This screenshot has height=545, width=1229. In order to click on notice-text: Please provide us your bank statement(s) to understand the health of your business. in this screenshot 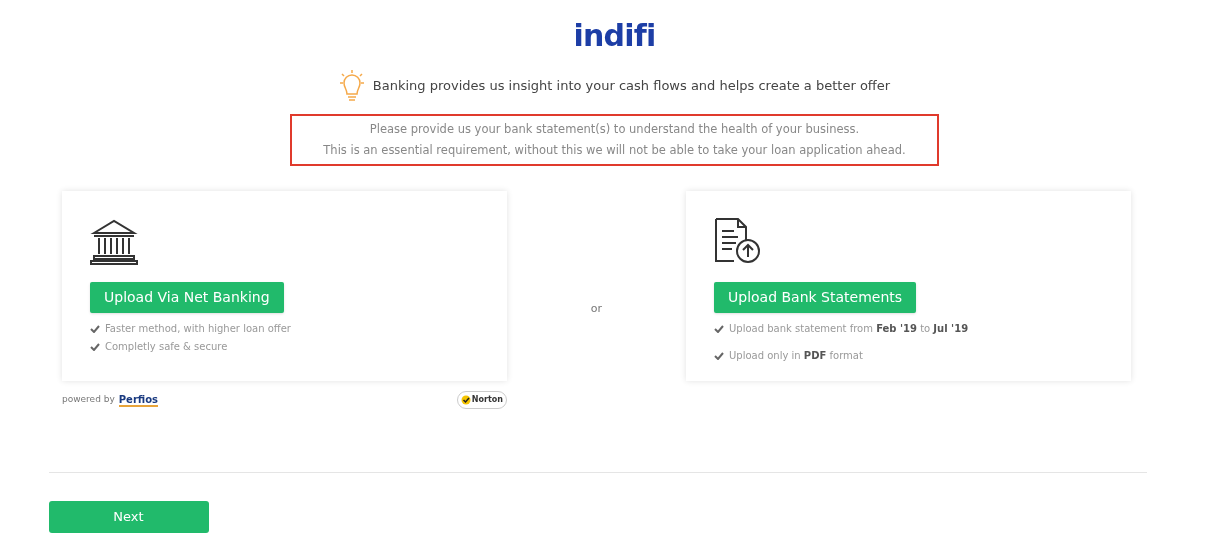, I will do `click(614, 129)`.